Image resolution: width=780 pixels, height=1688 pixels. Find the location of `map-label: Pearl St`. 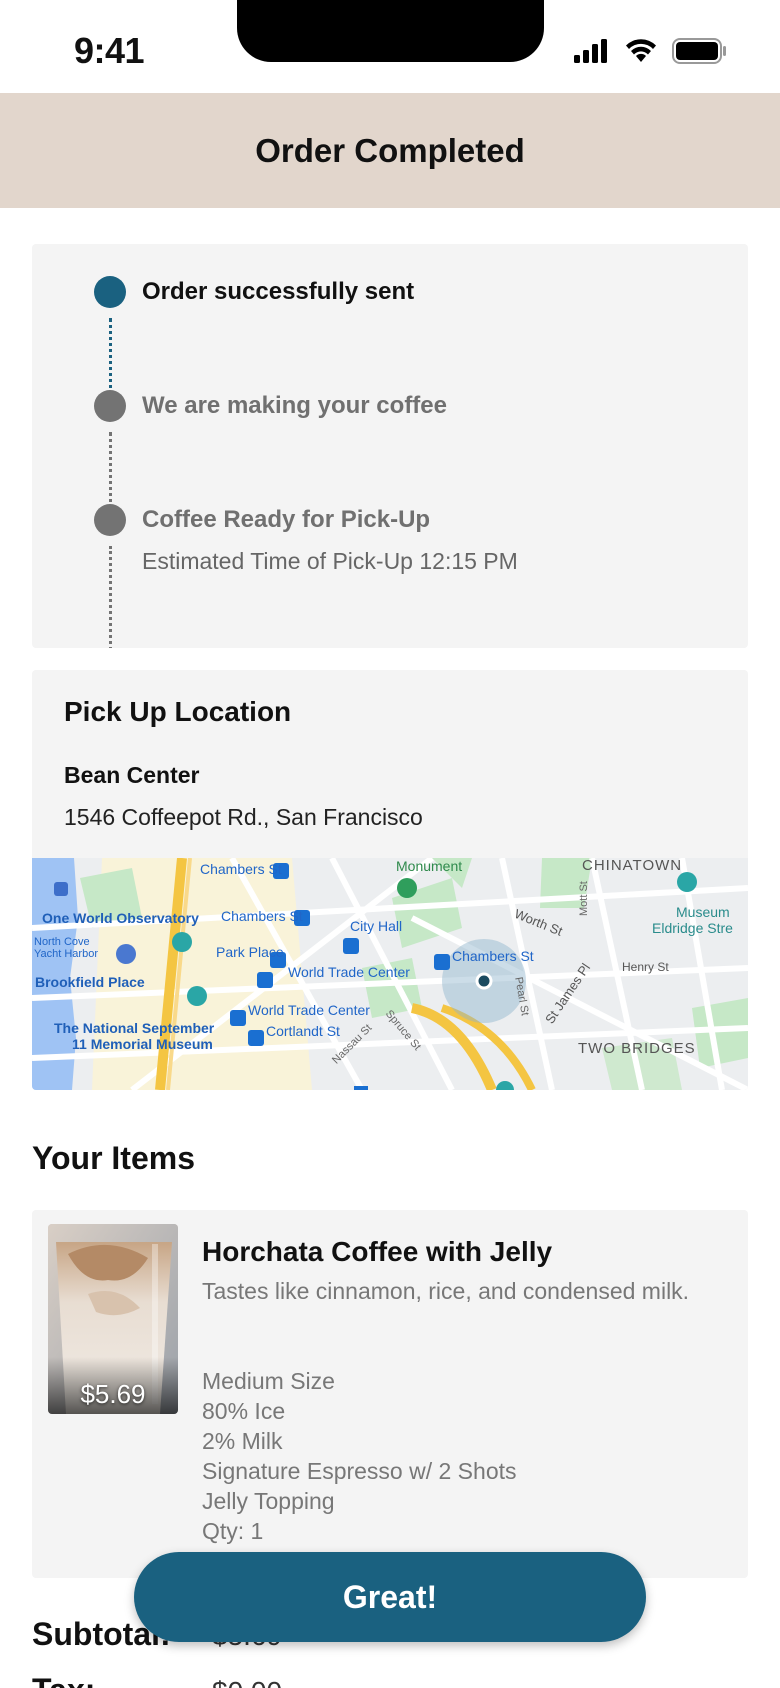

map-label: Pearl St is located at coordinates (521, 996).